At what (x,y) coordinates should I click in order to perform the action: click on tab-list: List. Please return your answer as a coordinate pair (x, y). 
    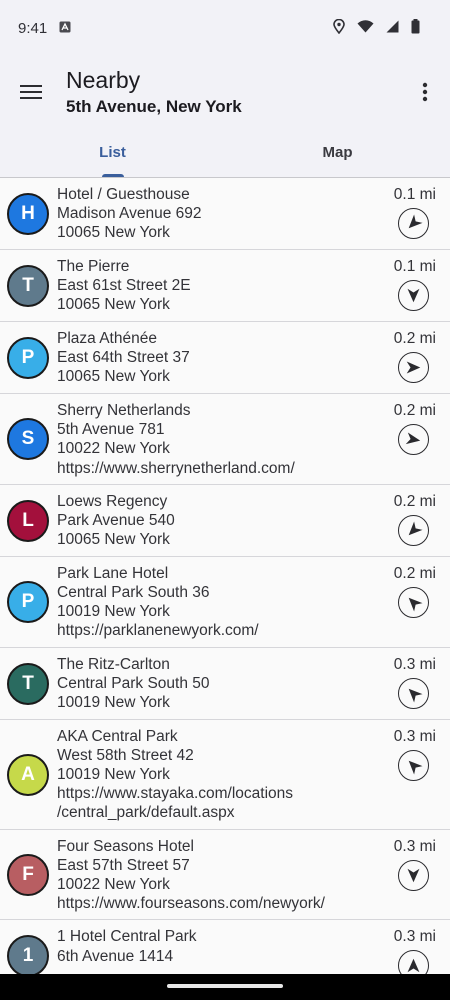
    Looking at the image, I should click on (112, 152).